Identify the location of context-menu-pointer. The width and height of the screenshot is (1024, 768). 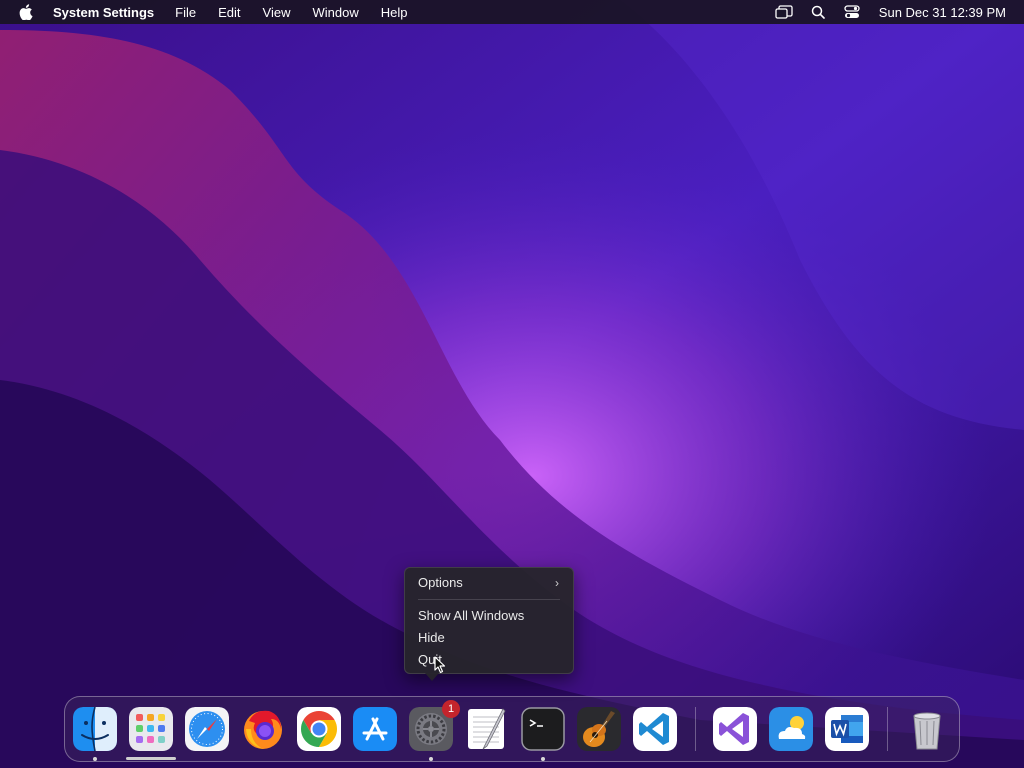
(432, 677).